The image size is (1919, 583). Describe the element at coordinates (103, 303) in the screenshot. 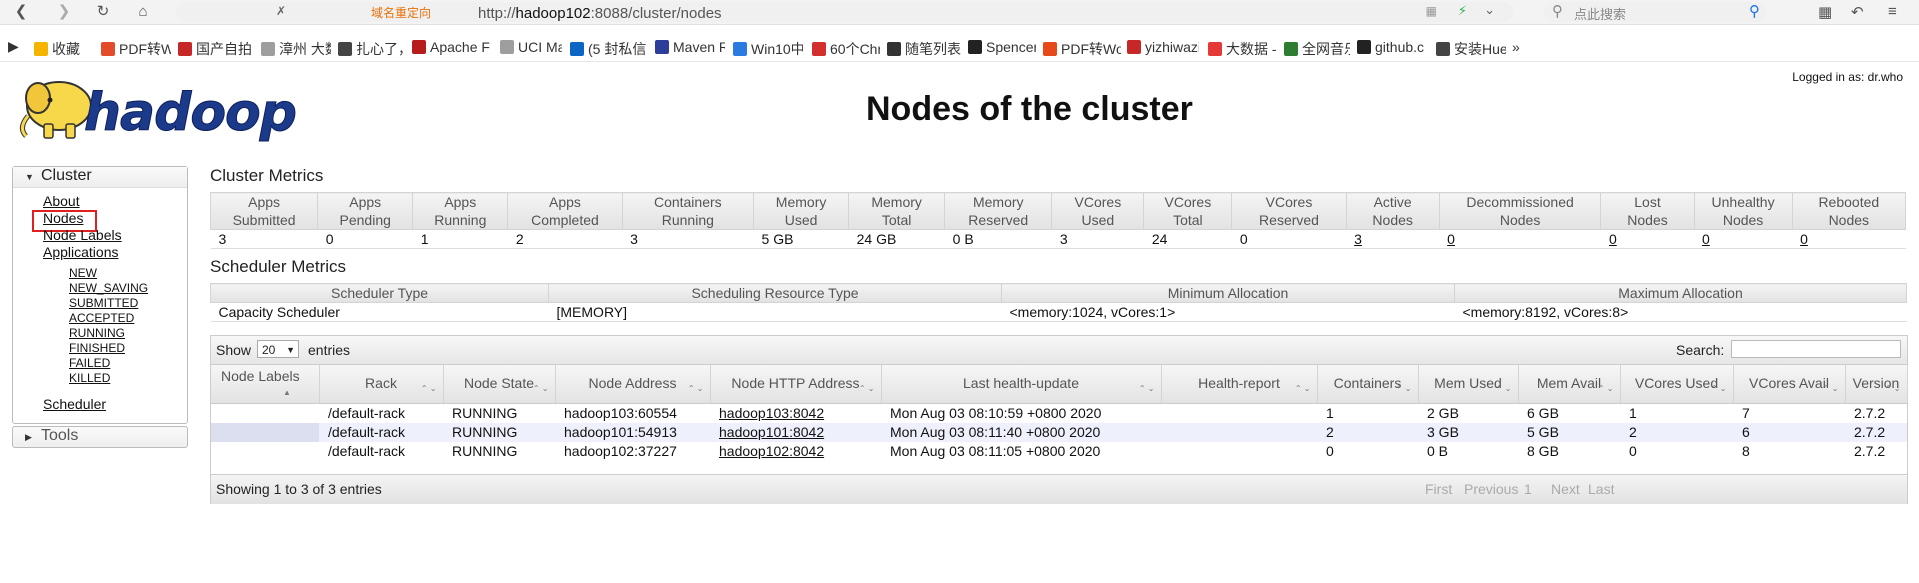

I see `nav-app-state-submitted: SUBMITTED` at that location.